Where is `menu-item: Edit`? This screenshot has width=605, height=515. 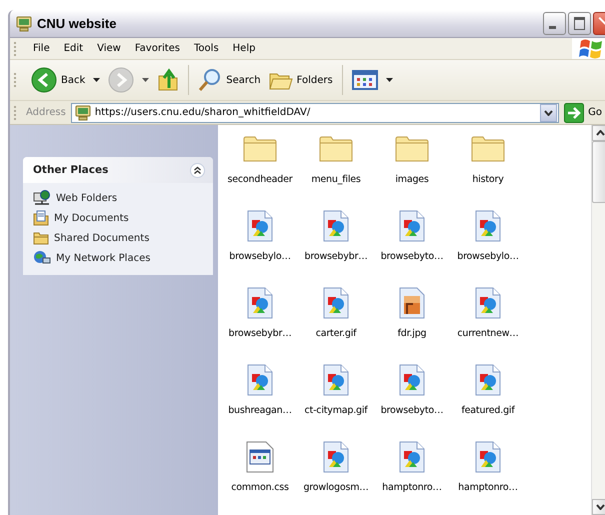 menu-item: Edit is located at coordinates (73, 48).